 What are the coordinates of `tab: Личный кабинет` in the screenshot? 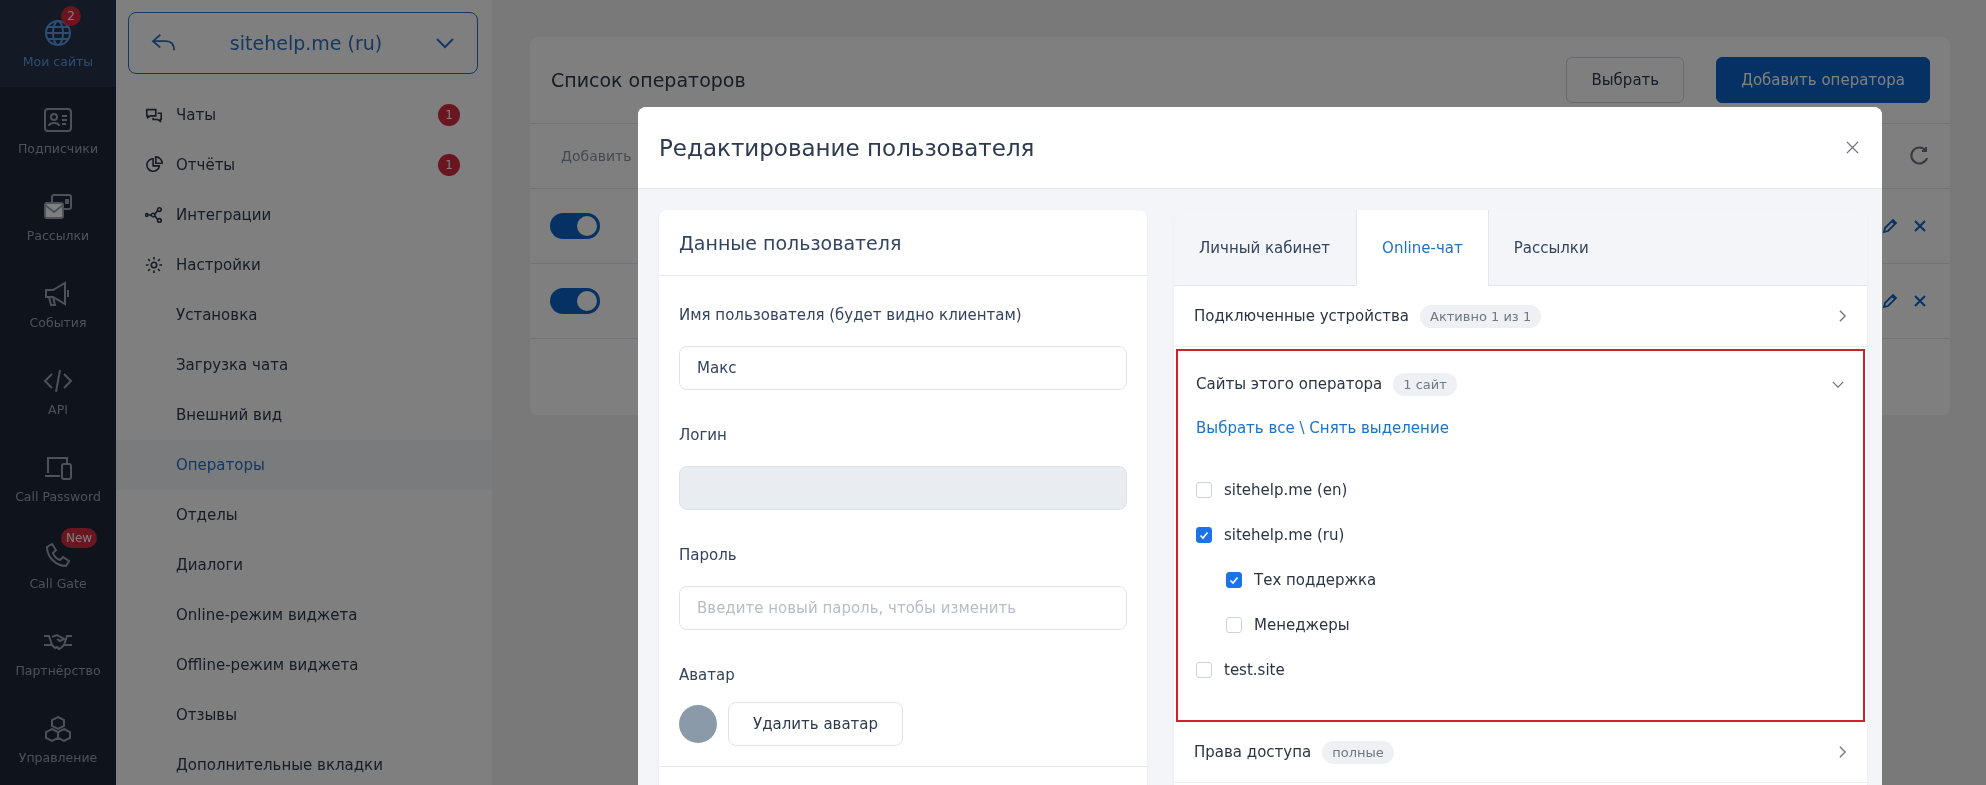 It's located at (1265, 247).